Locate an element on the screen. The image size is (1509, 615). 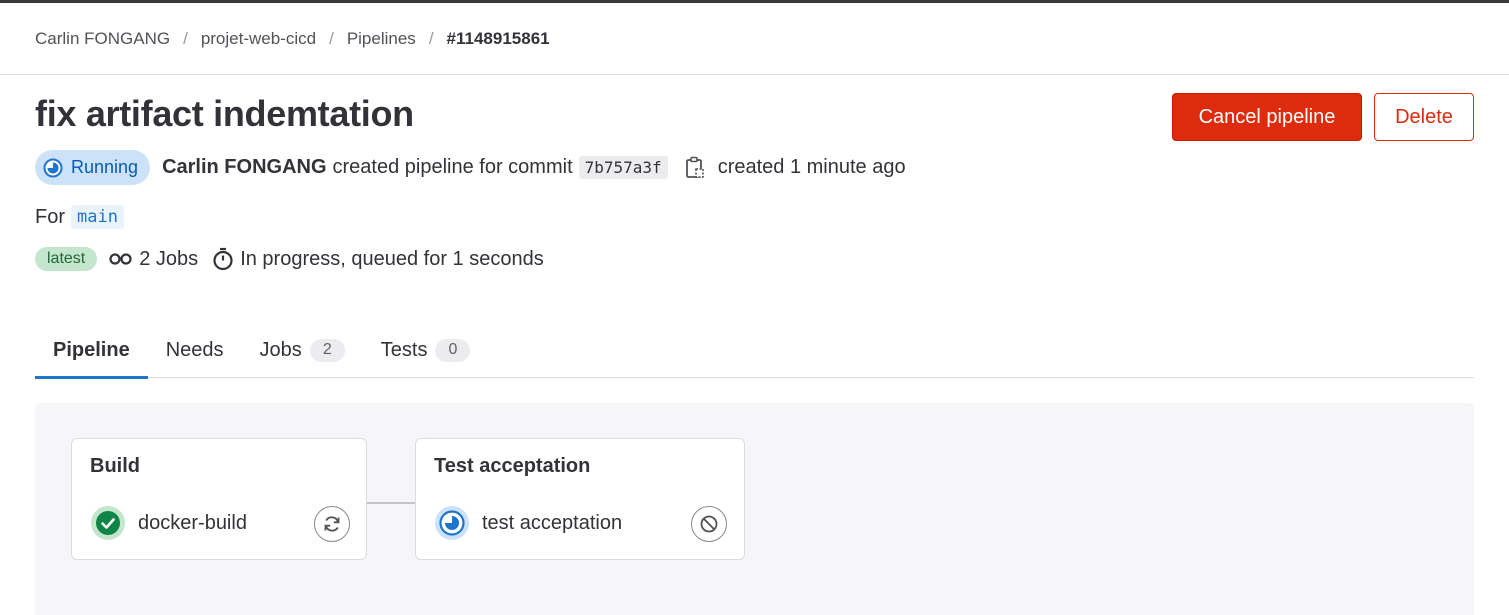
stage-test-acceptation: Test acceptation test acceptation is located at coordinates (580, 499).